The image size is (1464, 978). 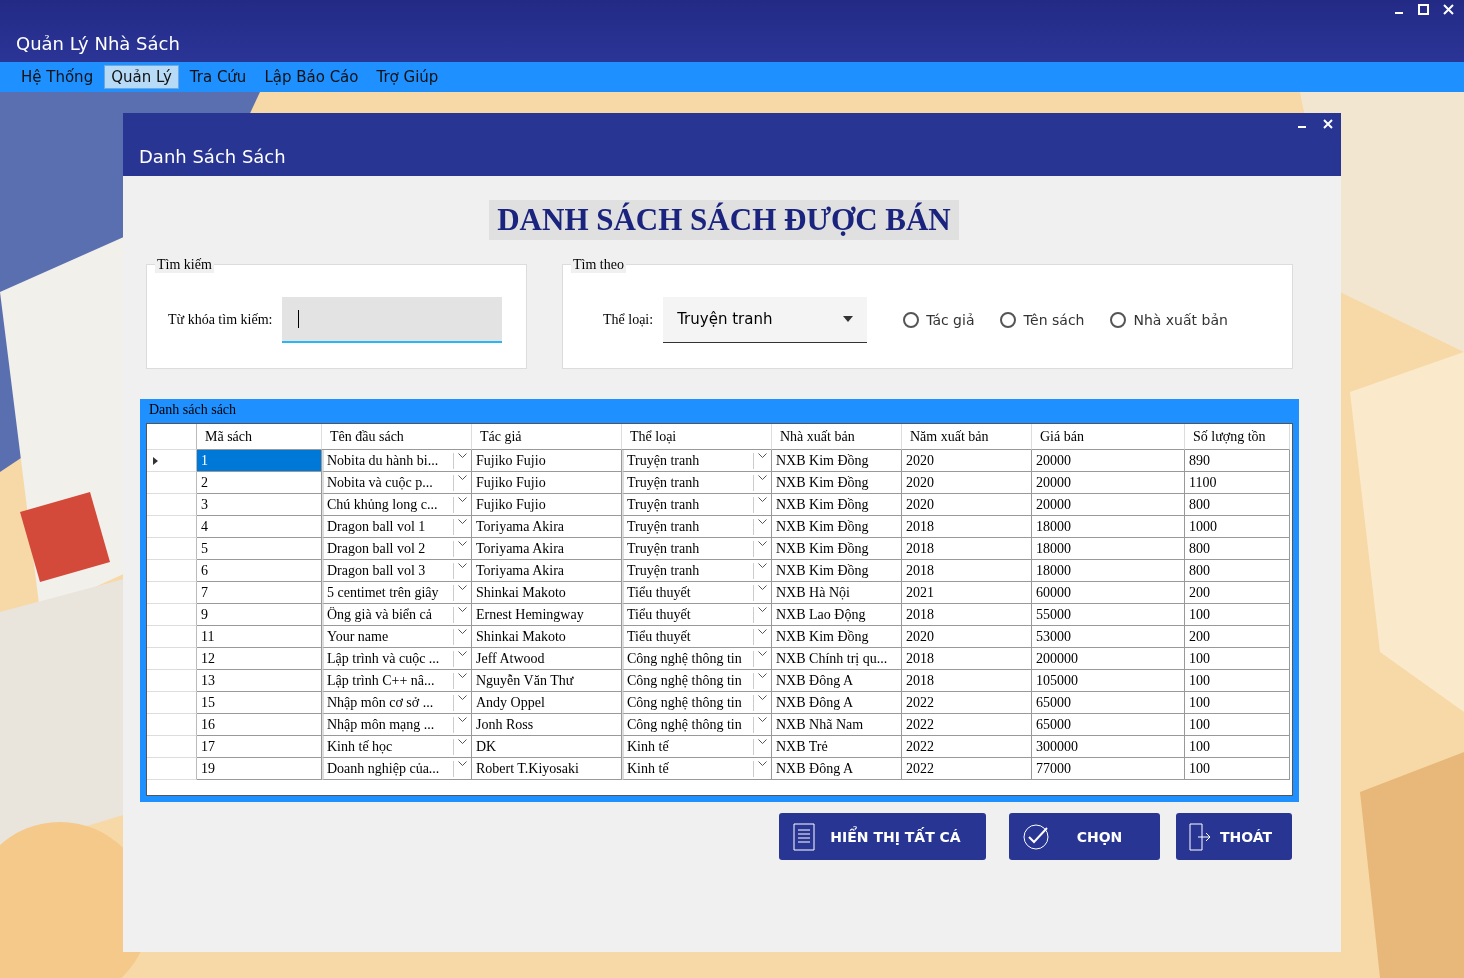 I want to click on column-header: Nhà xuất bản, so click(x=837, y=437).